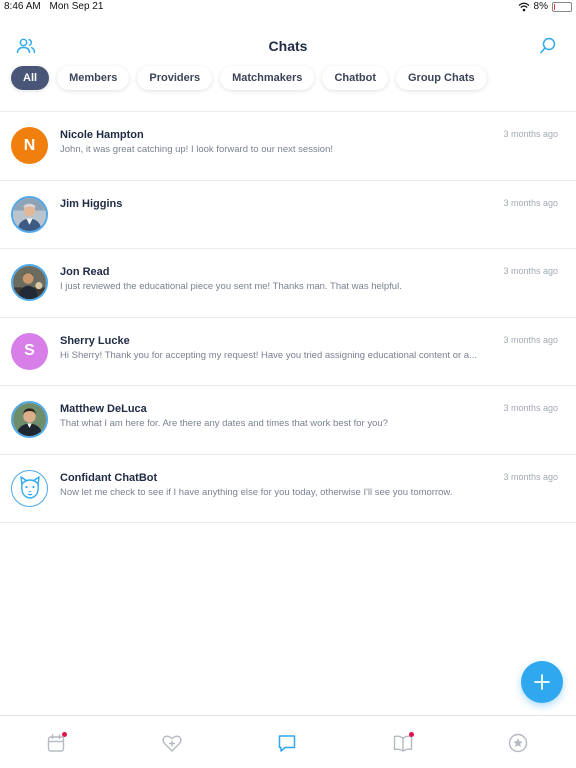  What do you see at coordinates (95, 340) in the screenshot?
I see `chat-name: Sherry Lucke` at bounding box center [95, 340].